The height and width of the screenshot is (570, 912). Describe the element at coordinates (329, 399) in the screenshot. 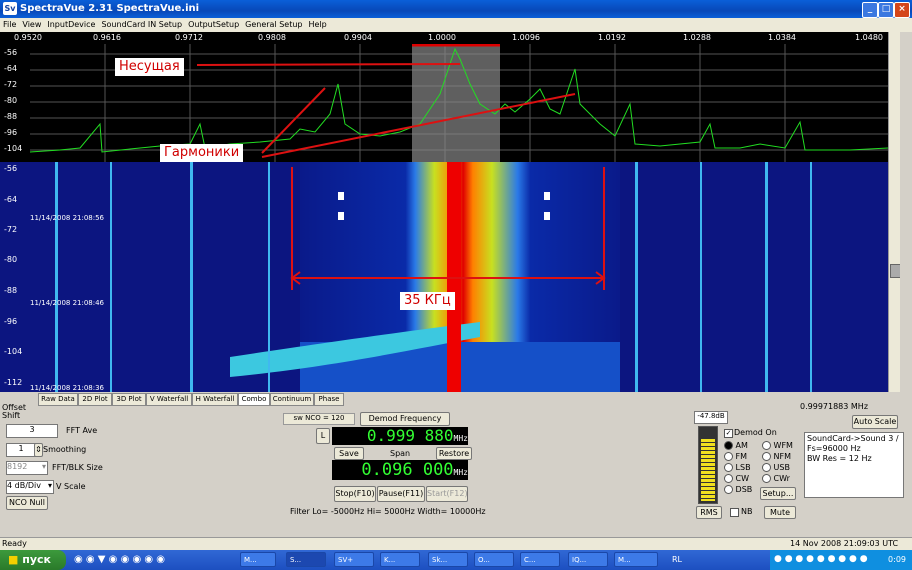

I see `tab-phase: Phase` at that location.